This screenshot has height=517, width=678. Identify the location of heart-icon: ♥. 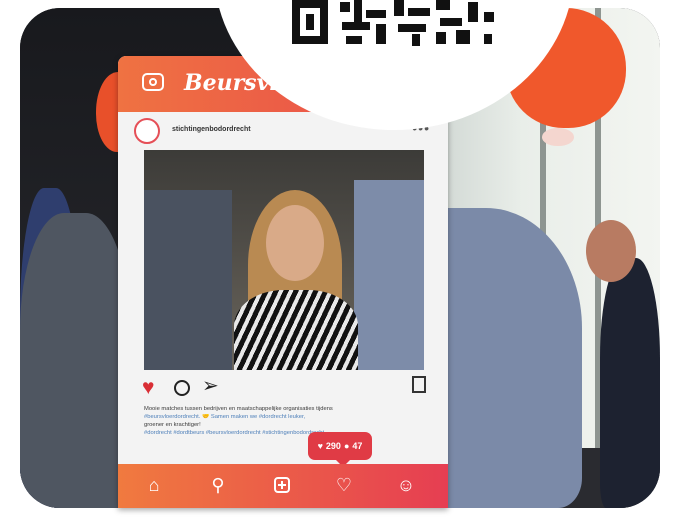
(148, 387).